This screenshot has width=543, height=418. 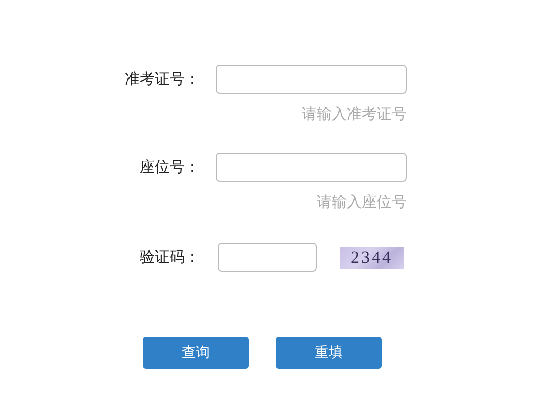 I want to click on captcha-image: 2344, so click(x=372, y=257).